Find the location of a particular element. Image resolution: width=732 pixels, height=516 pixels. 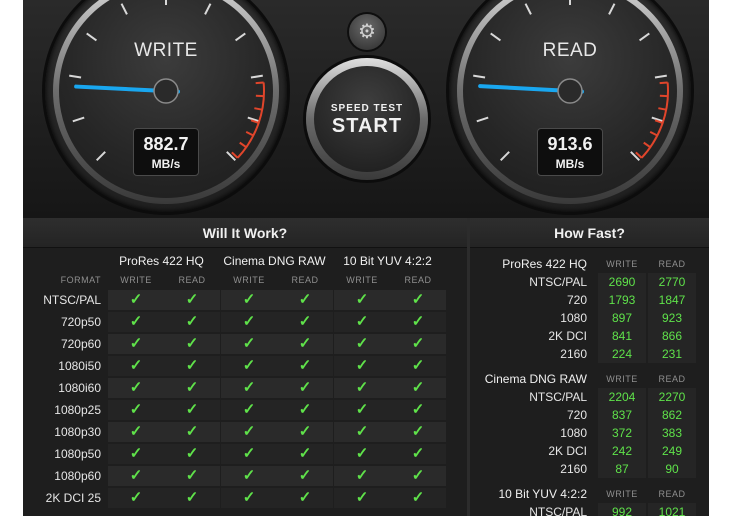

settings-button: ⚙ is located at coordinates (367, 32).